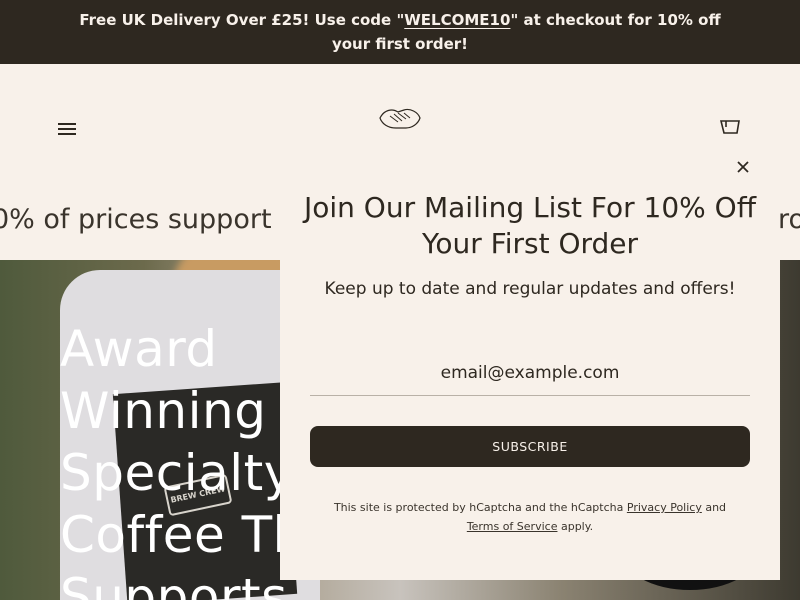 The height and width of the screenshot is (600, 800). I want to click on hero-title-line: Supports, so click(174, 584).